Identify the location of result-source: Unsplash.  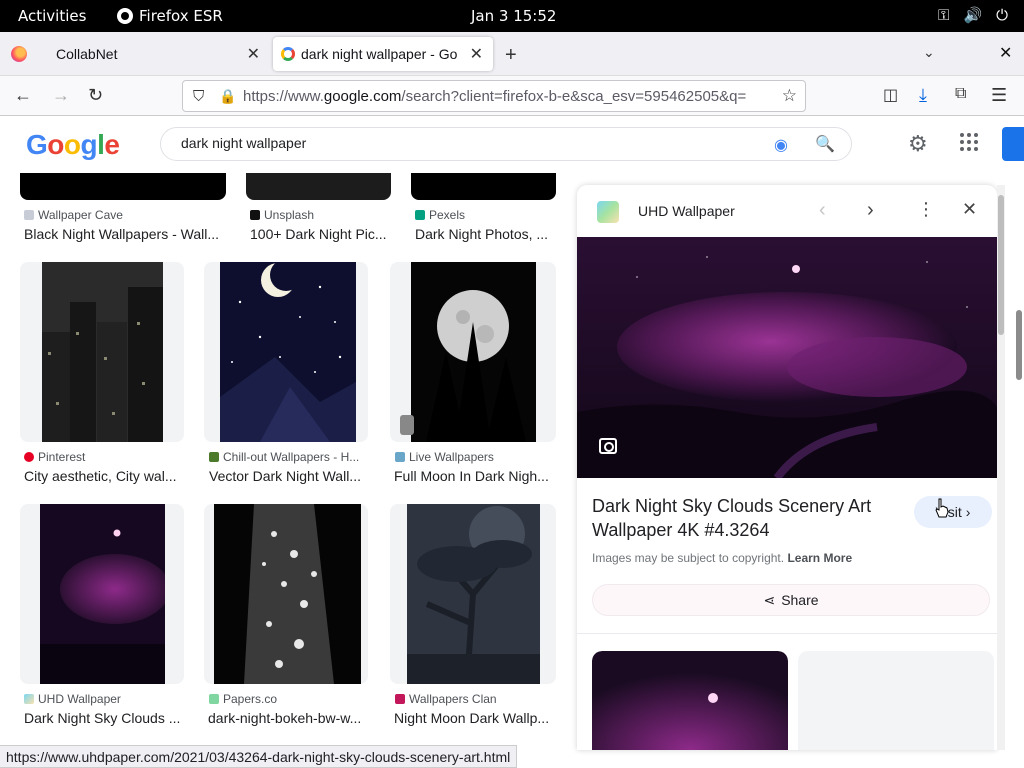
(320, 215).